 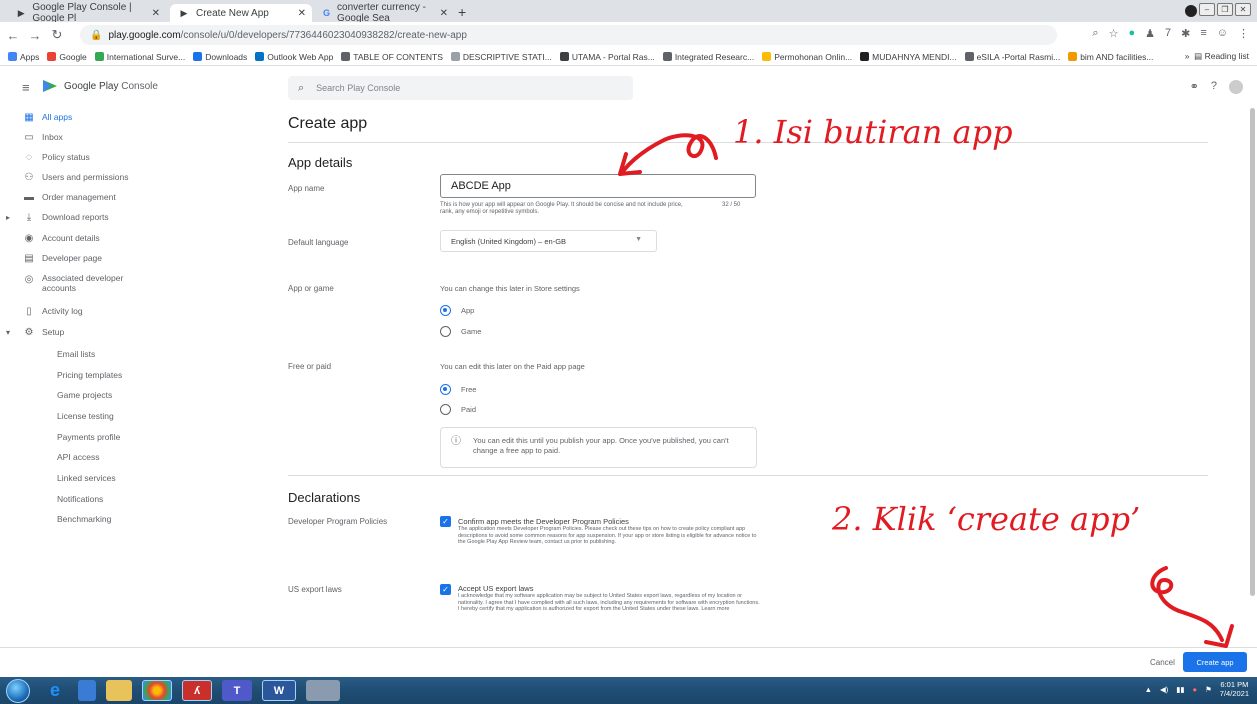 I want to click on sidebar-subitem-api-access: API access, so click(x=78, y=457).